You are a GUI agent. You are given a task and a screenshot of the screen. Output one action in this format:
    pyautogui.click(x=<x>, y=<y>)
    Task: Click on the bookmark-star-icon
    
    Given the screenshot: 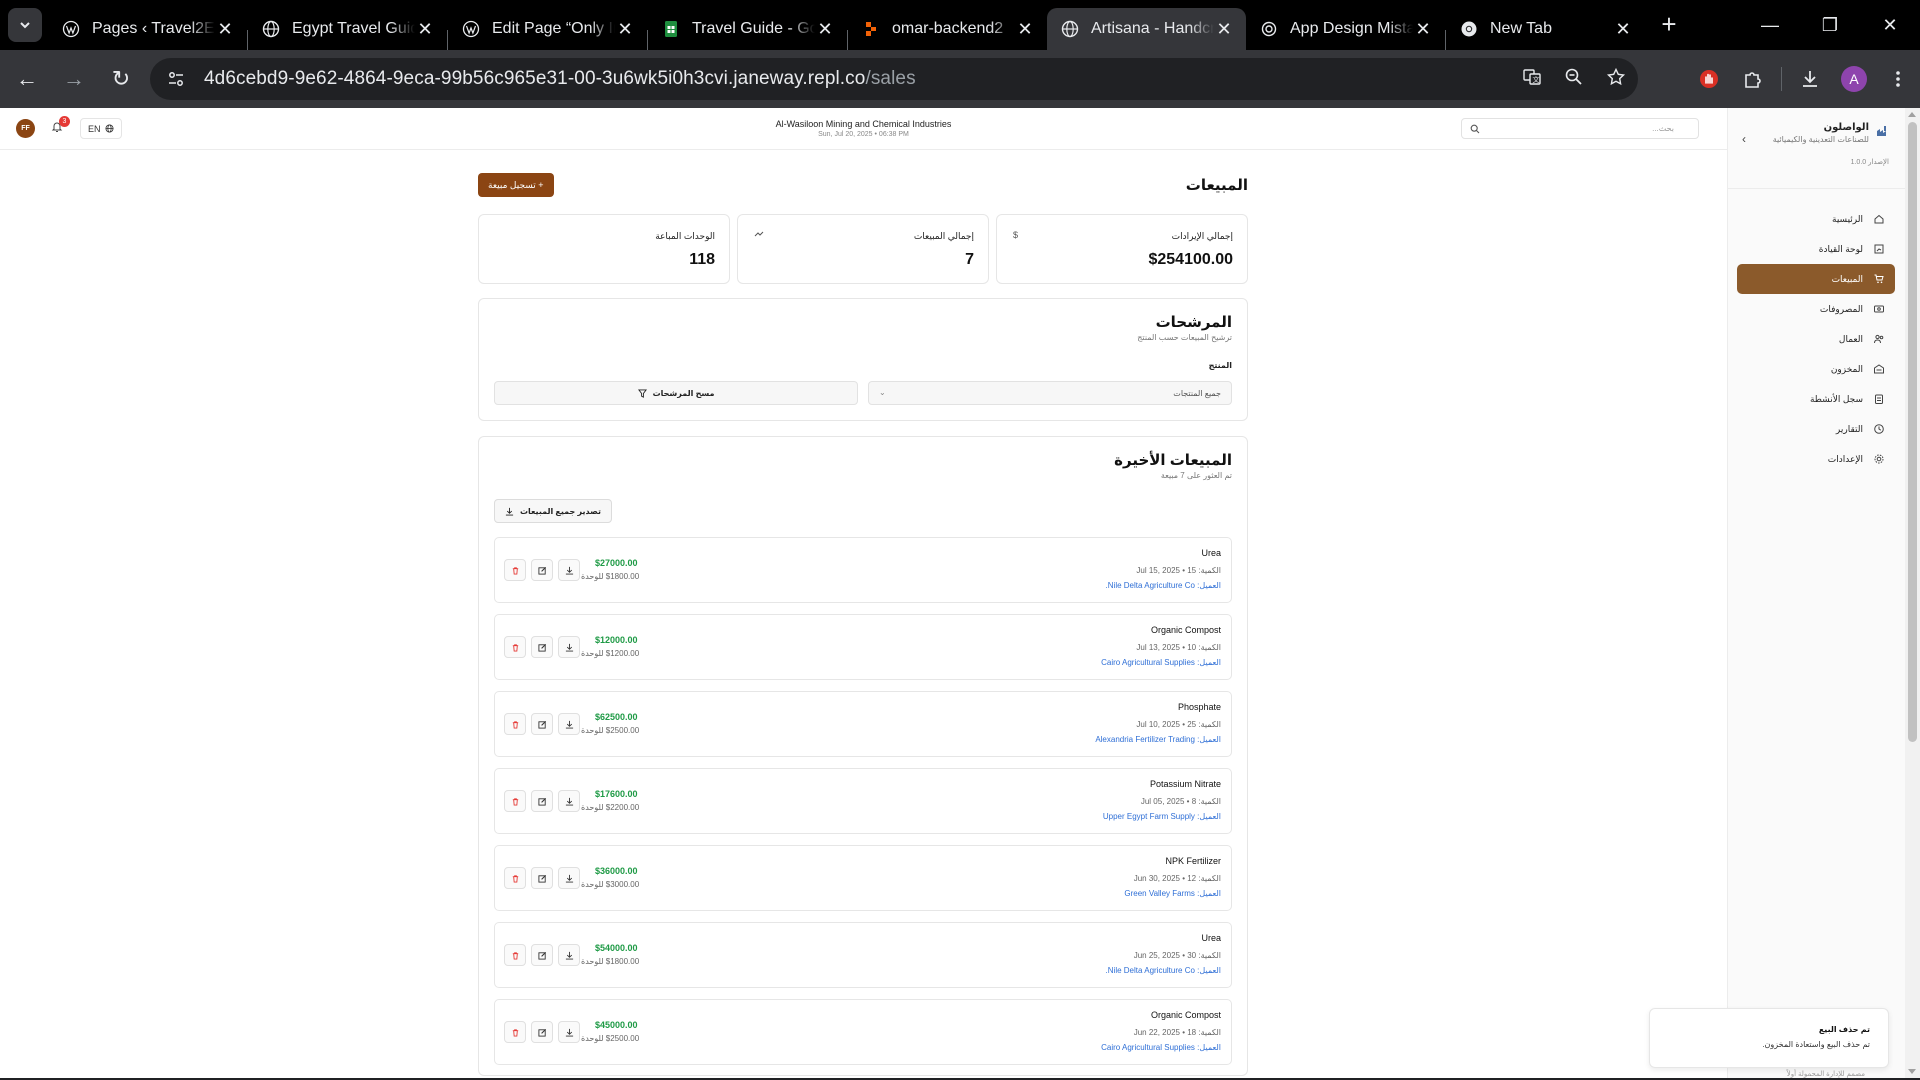 What is the action you would take?
    pyautogui.click(x=1616, y=79)
    